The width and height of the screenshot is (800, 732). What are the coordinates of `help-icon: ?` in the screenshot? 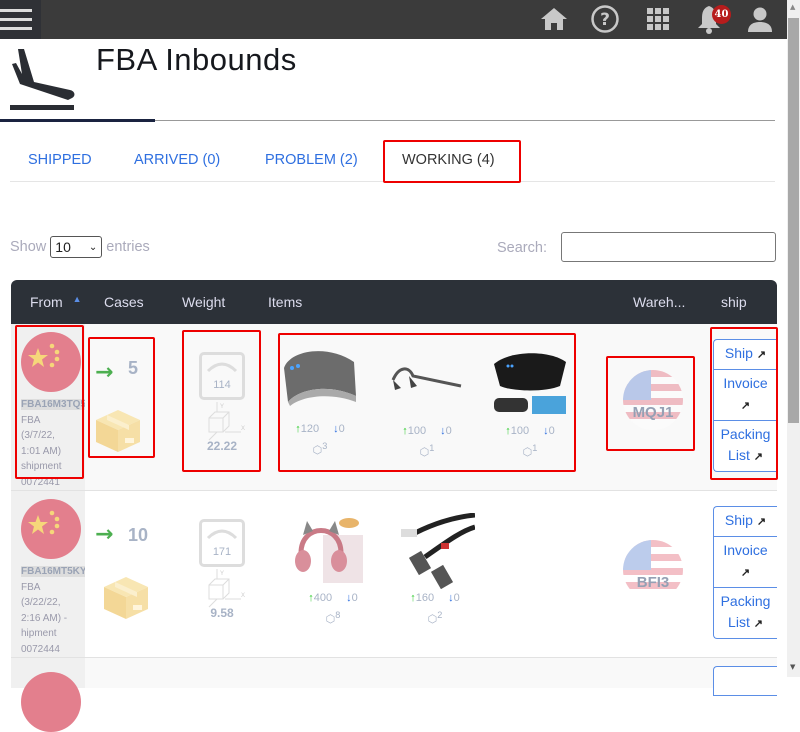 It's located at (605, 19).